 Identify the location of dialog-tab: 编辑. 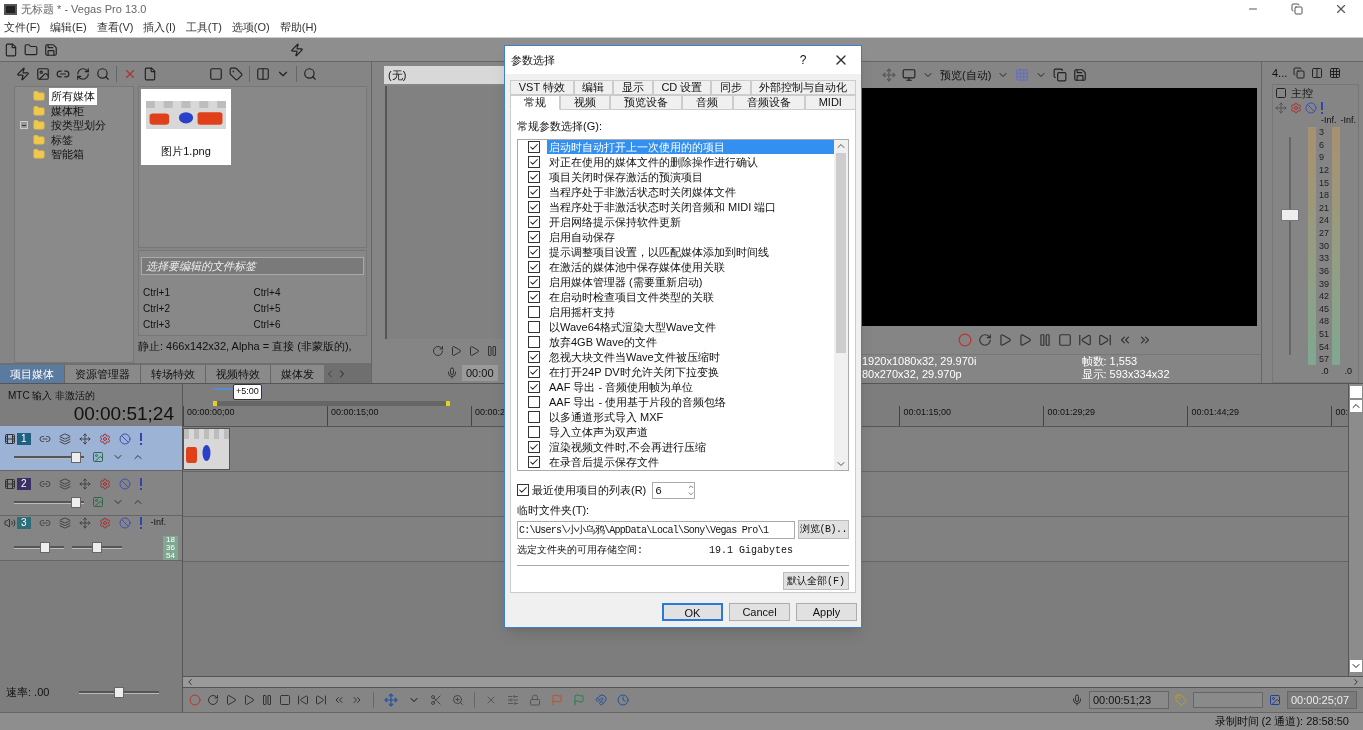
(593, 87).